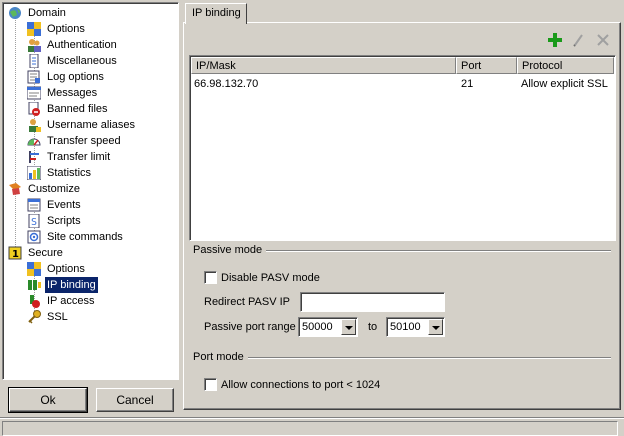 The width and height of the screenshot is (624, 436). Describe the element at coordinates (565, 65) in the screenshot. I see `column-header-protocol: Protocol` at that location.